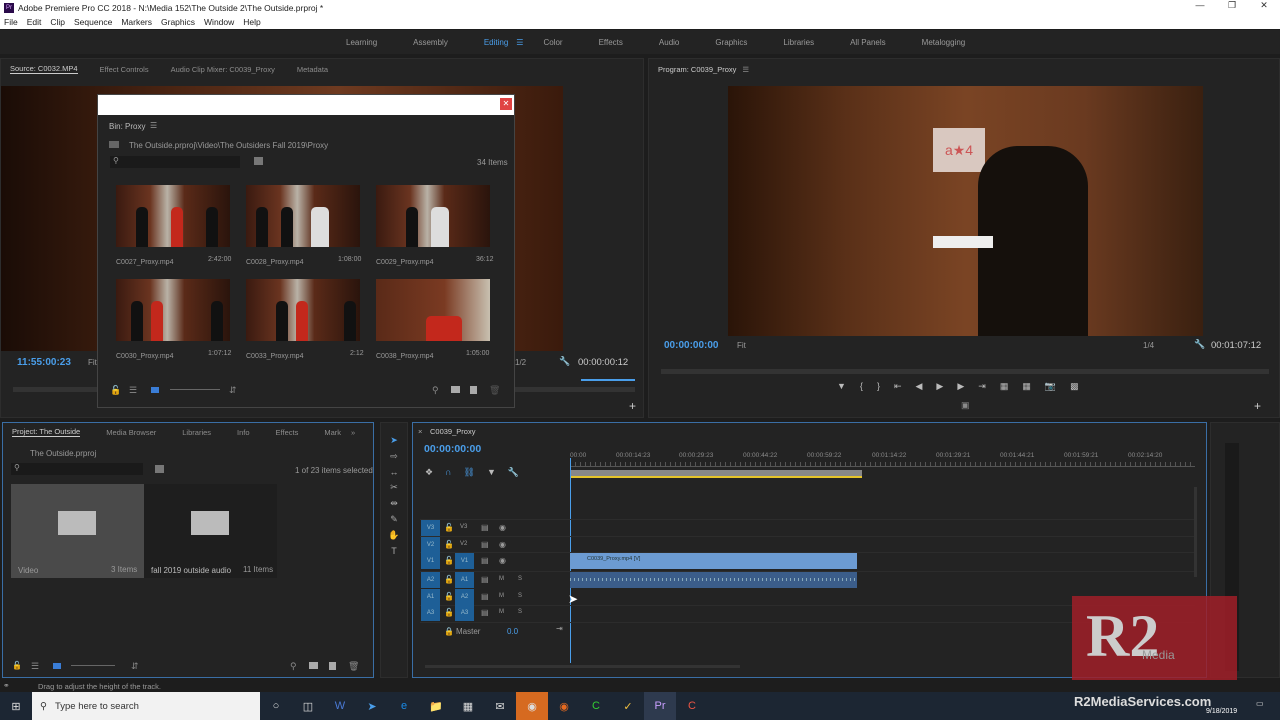 Image resolution: width=1280 pixels, height=720 pixels. I want to click on source-timecode: 11:55:00:23, so click(44, 362).